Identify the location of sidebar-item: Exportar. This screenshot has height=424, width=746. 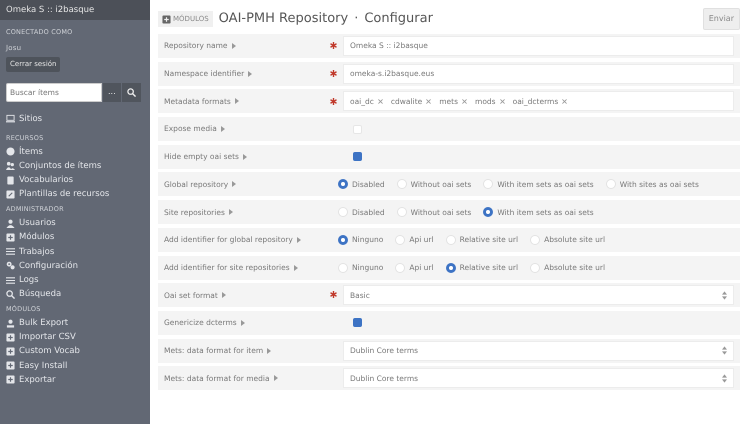
(37, 379).